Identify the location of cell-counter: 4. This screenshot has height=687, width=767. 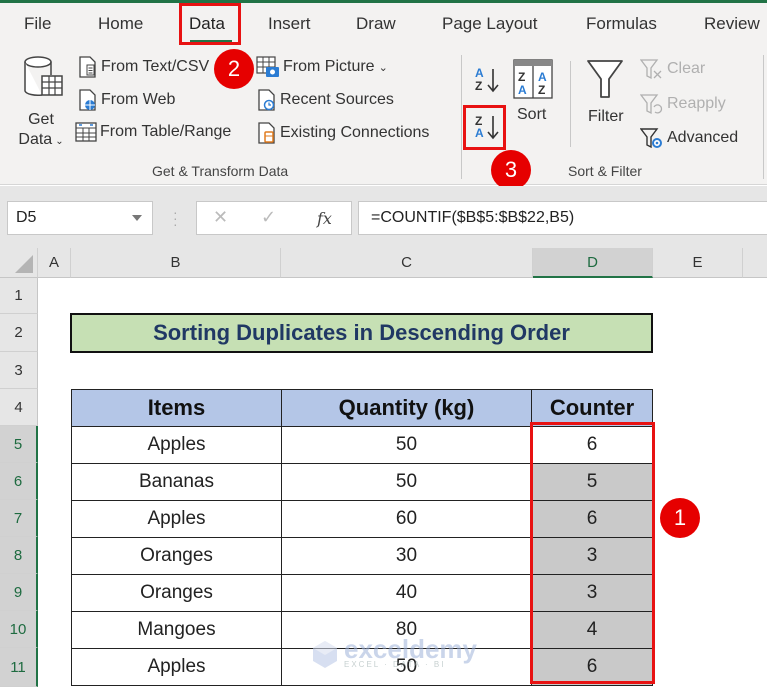
(592, 630).